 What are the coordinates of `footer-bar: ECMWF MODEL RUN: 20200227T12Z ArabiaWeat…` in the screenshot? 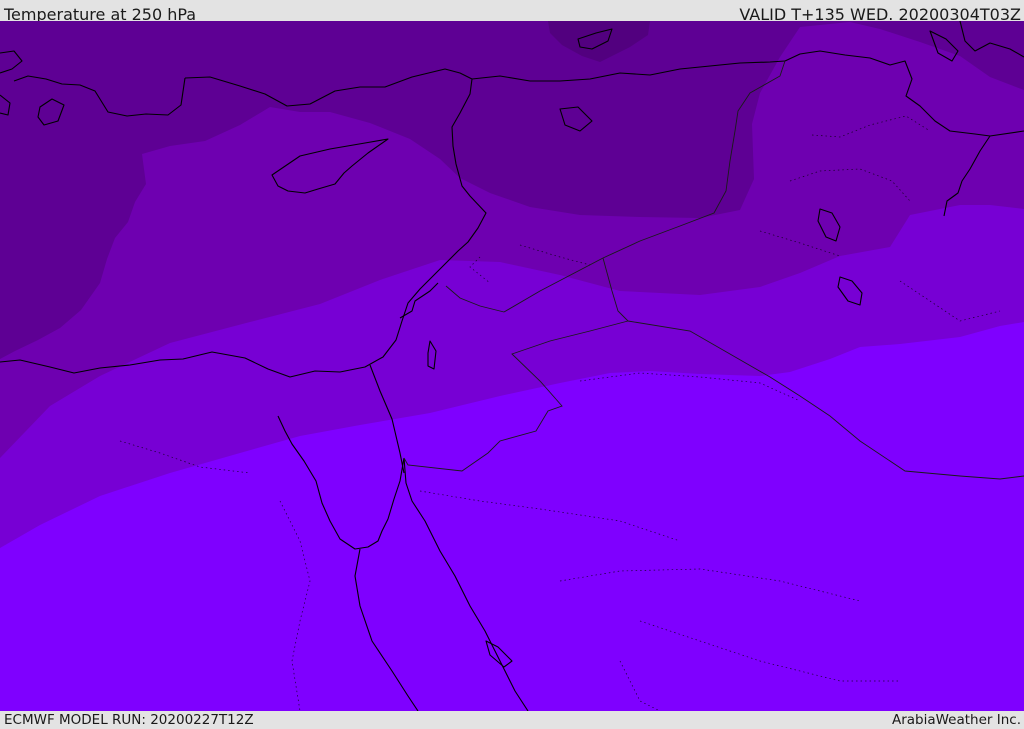 It's located at (512, 720).